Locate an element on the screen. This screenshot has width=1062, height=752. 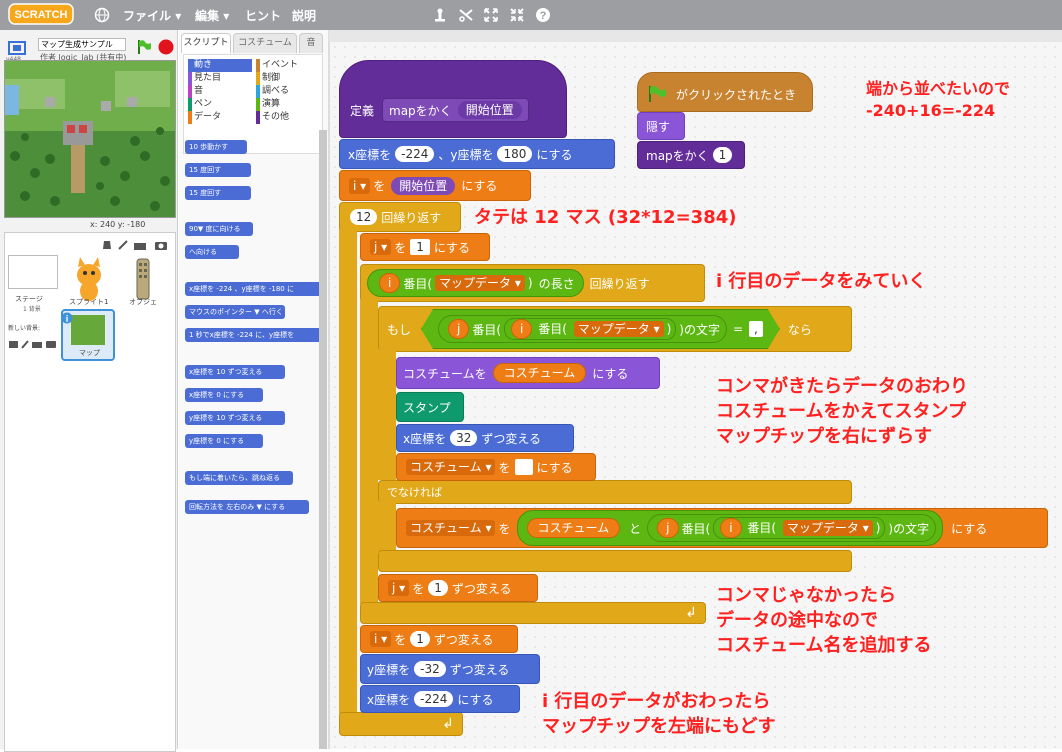
menu-file: ファイル ▾ is located at coordinates (152, 15).